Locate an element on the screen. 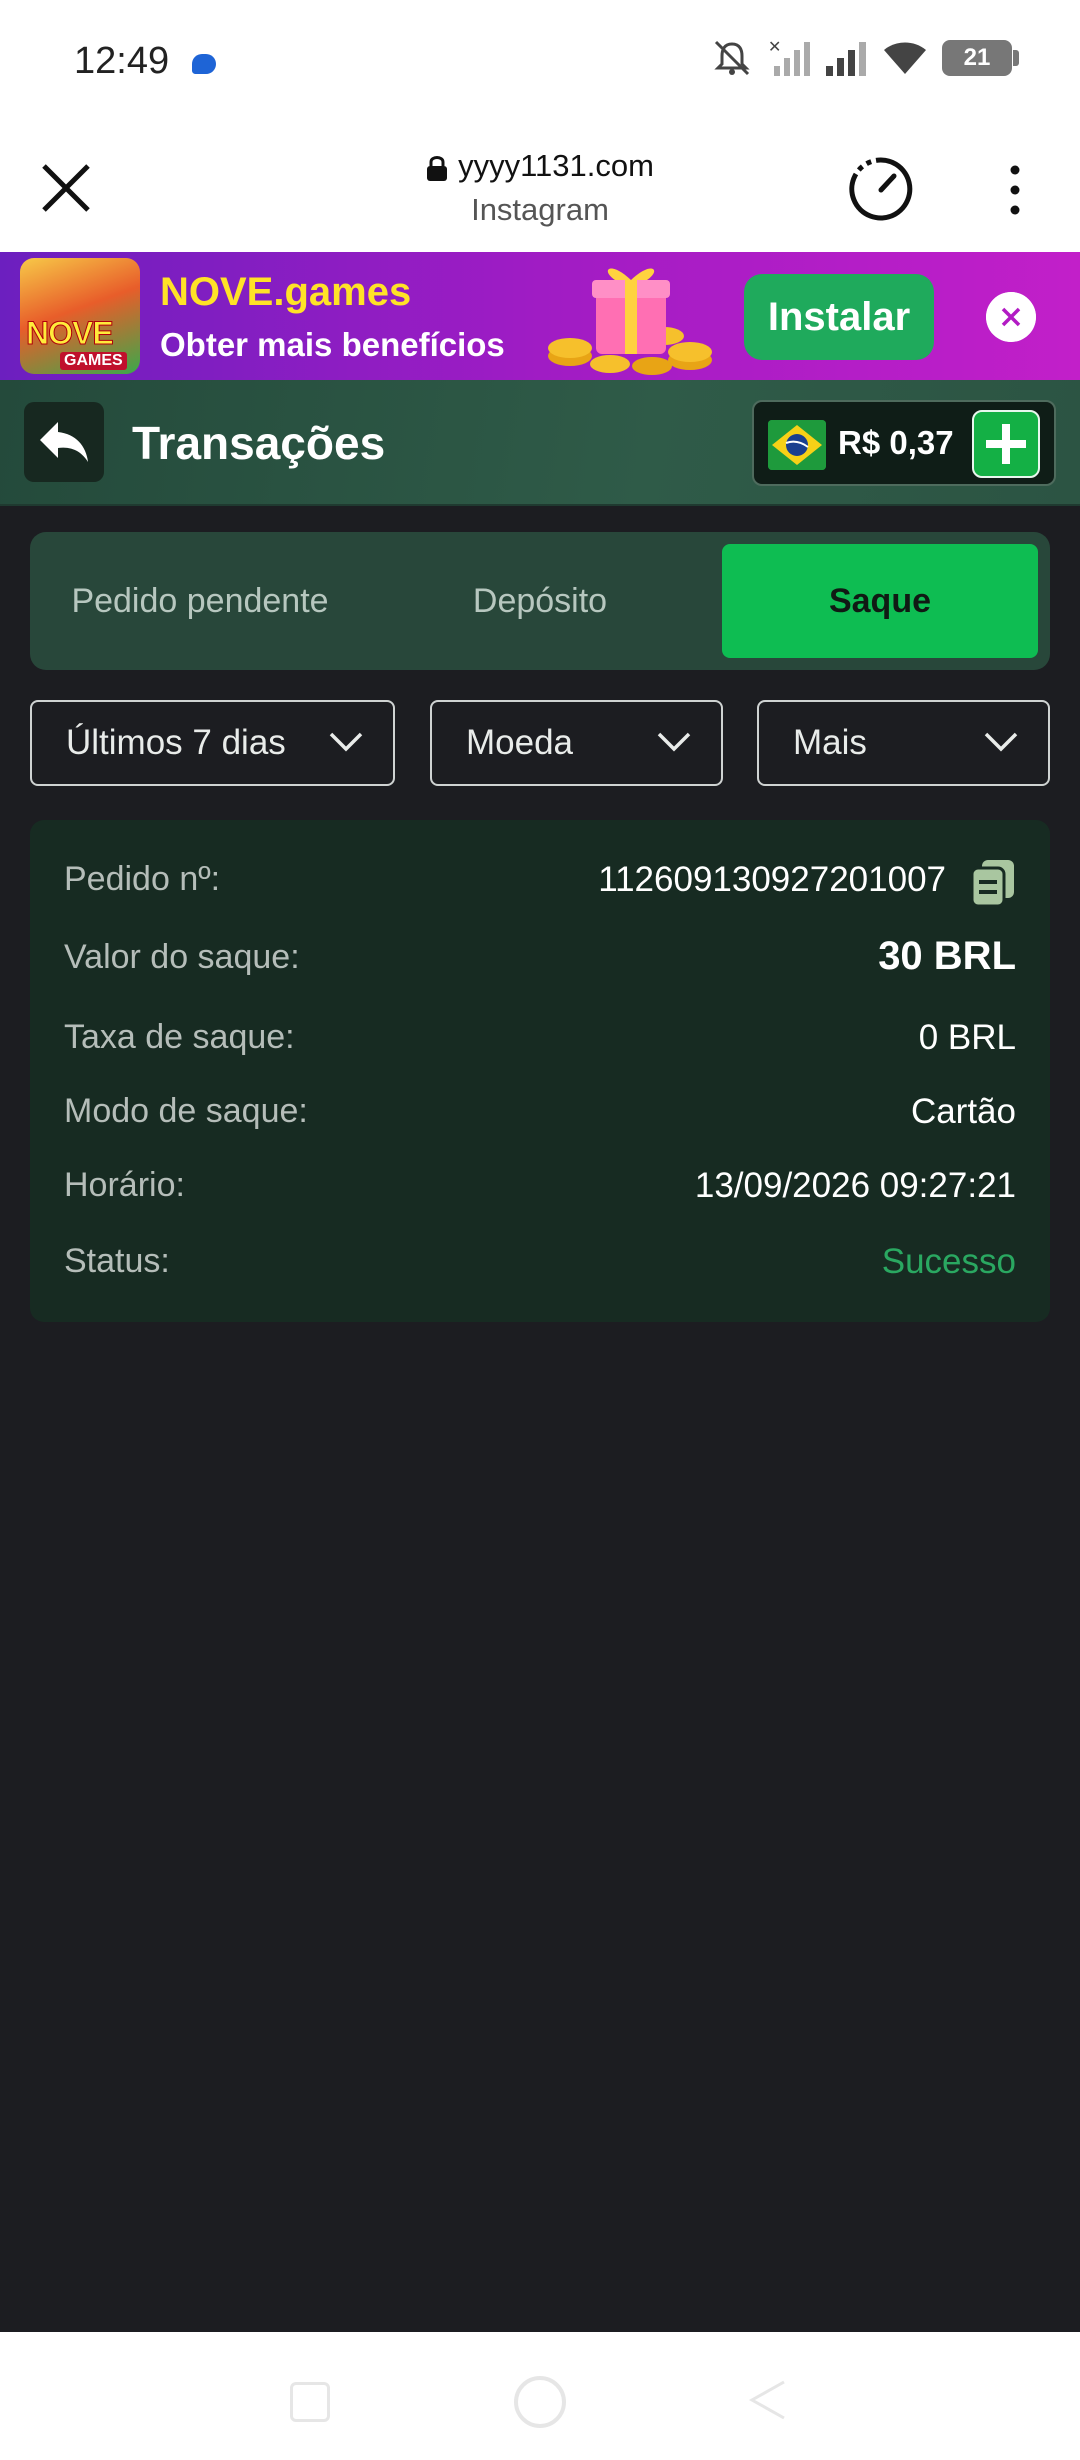 The width and height of the screenshot is (1080, 2460). wifi-icon is located at coordinates (905, 58).